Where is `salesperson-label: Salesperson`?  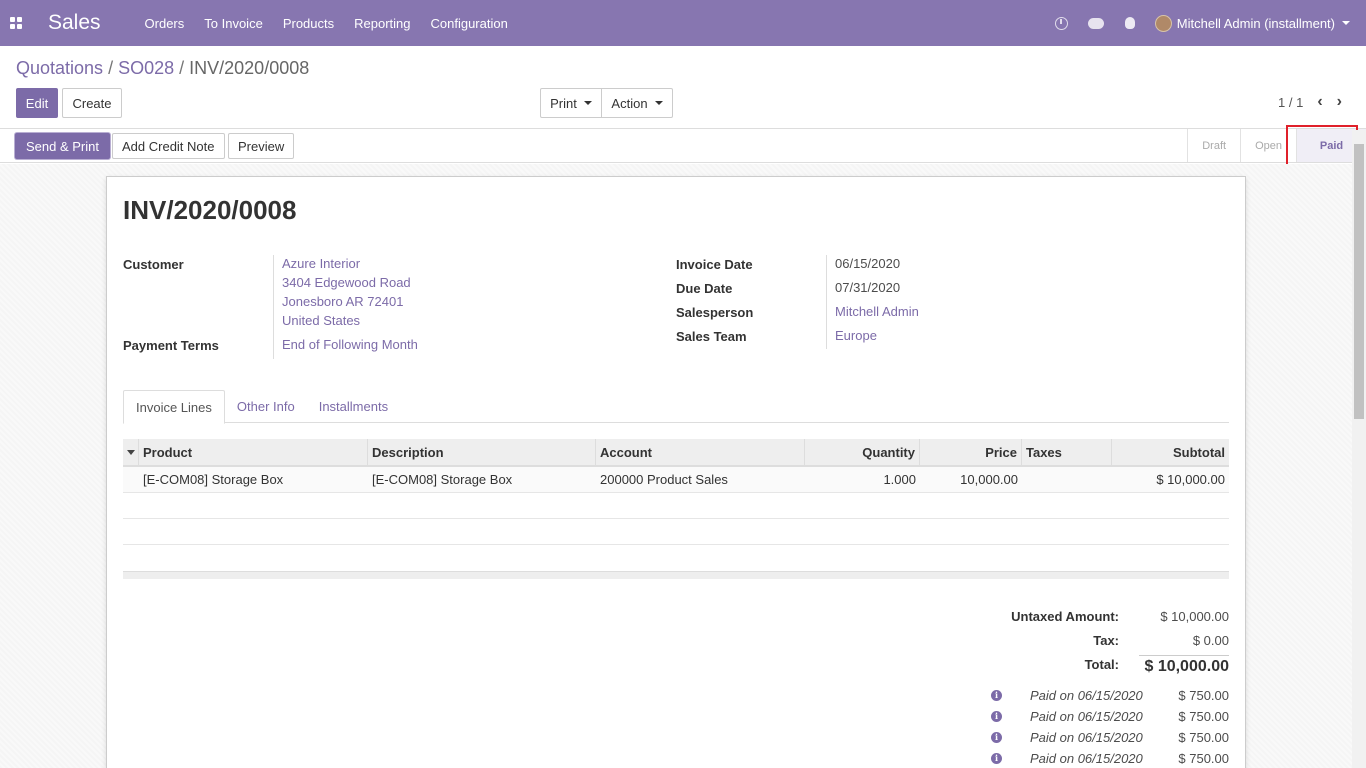
salesperson-label: Salesperson is located at coordinates (715, 312).